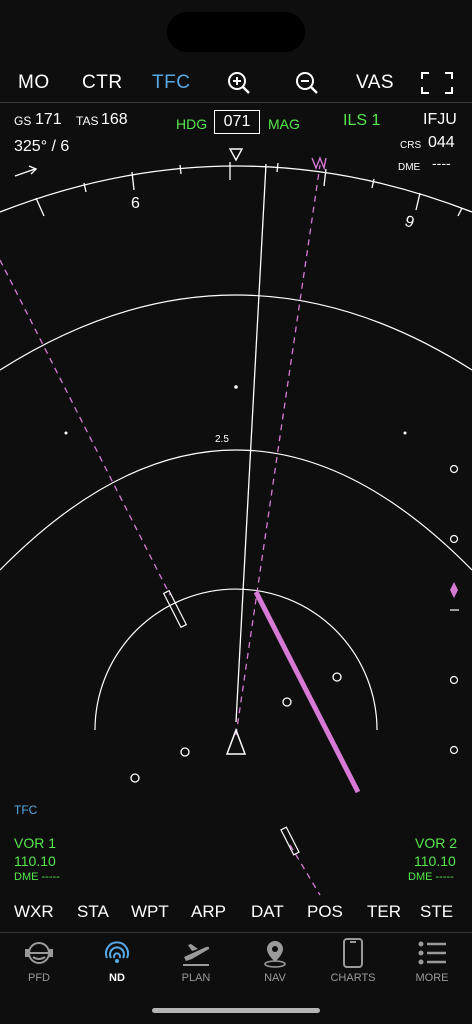  I want to click on pos-button: POS, so click(325, 912).